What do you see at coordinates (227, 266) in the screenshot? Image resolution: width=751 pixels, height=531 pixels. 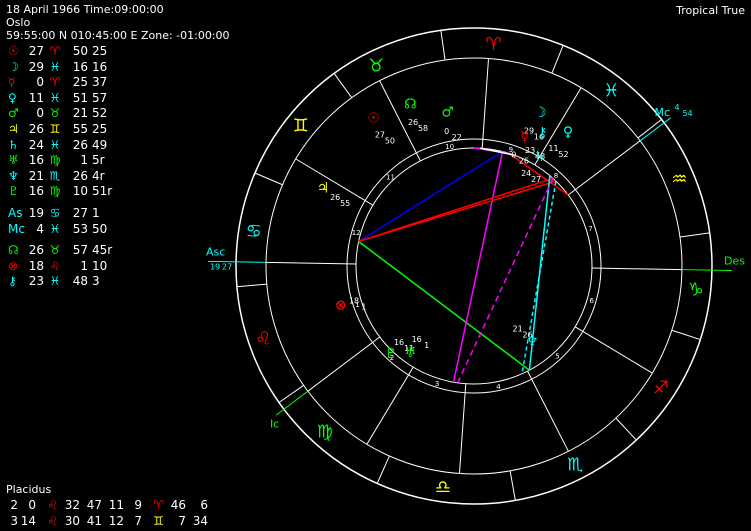 I see `ascendant-minute: 27` at bounding box center [227, 266].